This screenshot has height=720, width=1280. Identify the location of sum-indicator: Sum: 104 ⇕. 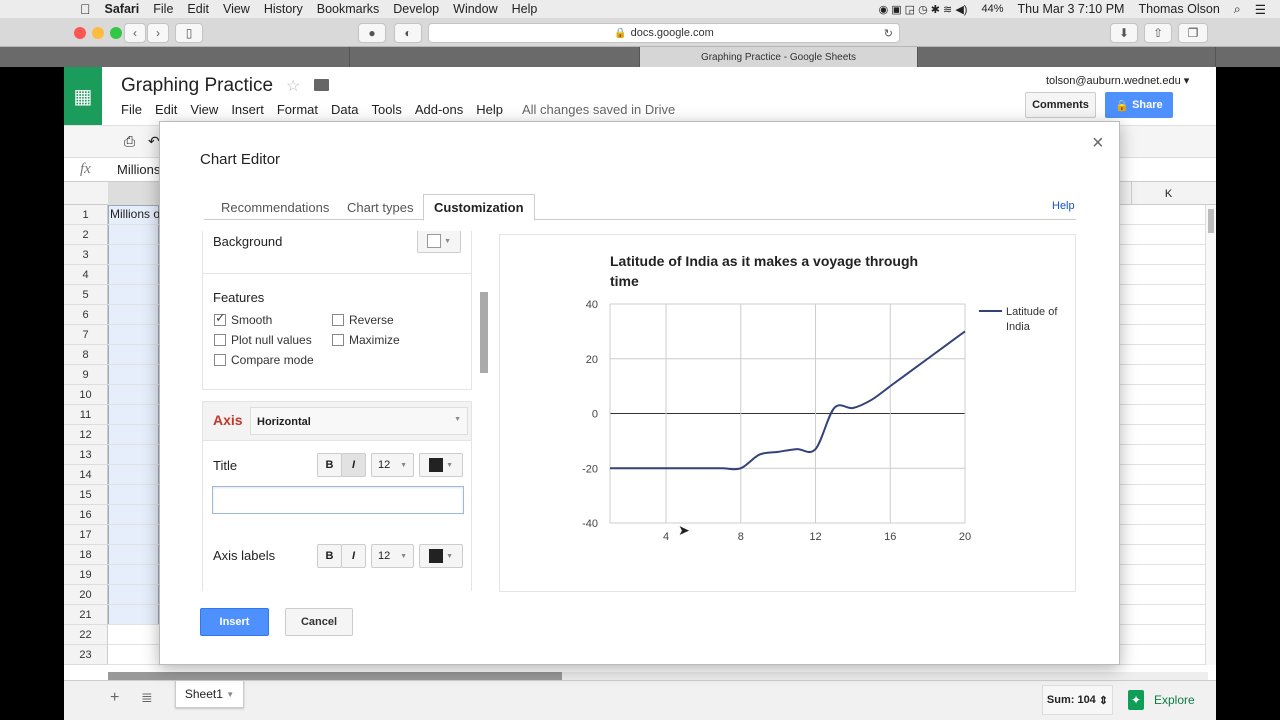
(1077, 700).